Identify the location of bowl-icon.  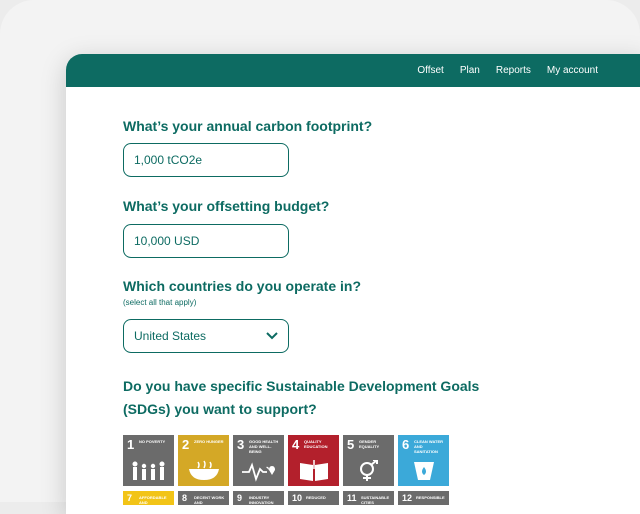
(204, 470).